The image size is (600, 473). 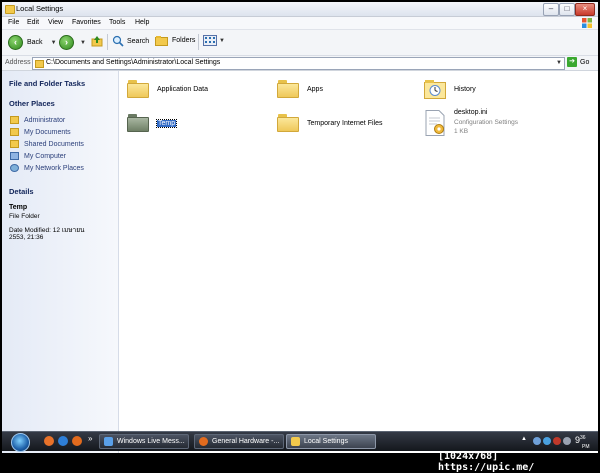 I want to click on shared-folder-icon, so click(x=14, y=144).